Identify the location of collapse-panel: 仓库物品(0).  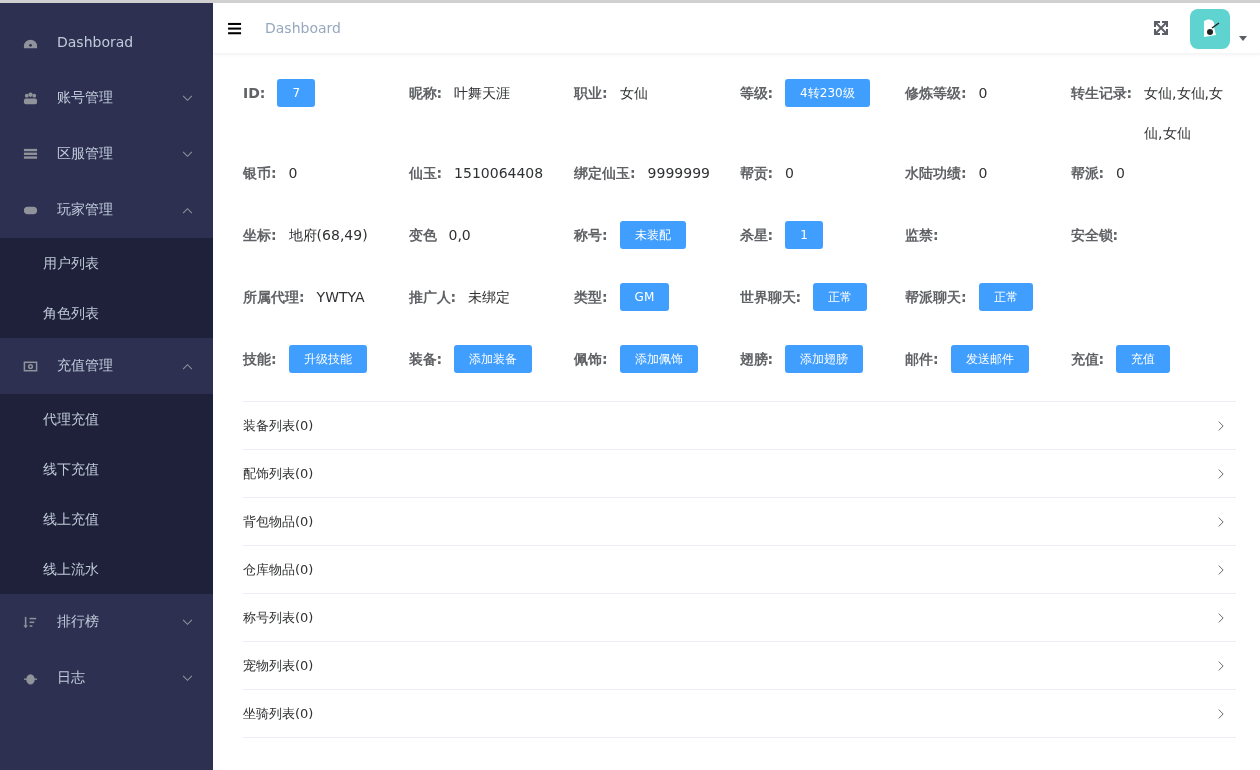
(739, 570).